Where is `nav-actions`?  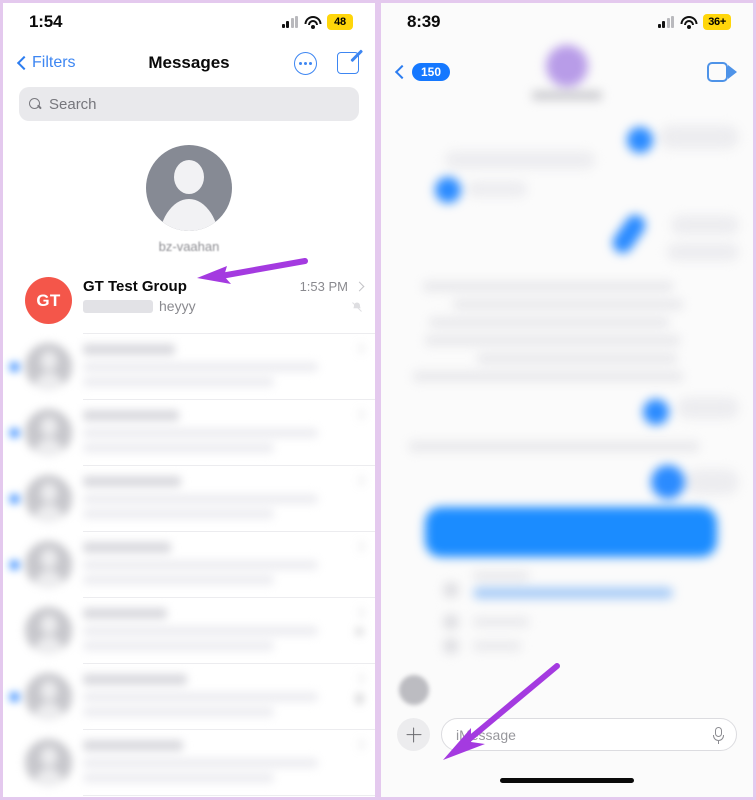
nav-actions is located at coordinates (328, 61).